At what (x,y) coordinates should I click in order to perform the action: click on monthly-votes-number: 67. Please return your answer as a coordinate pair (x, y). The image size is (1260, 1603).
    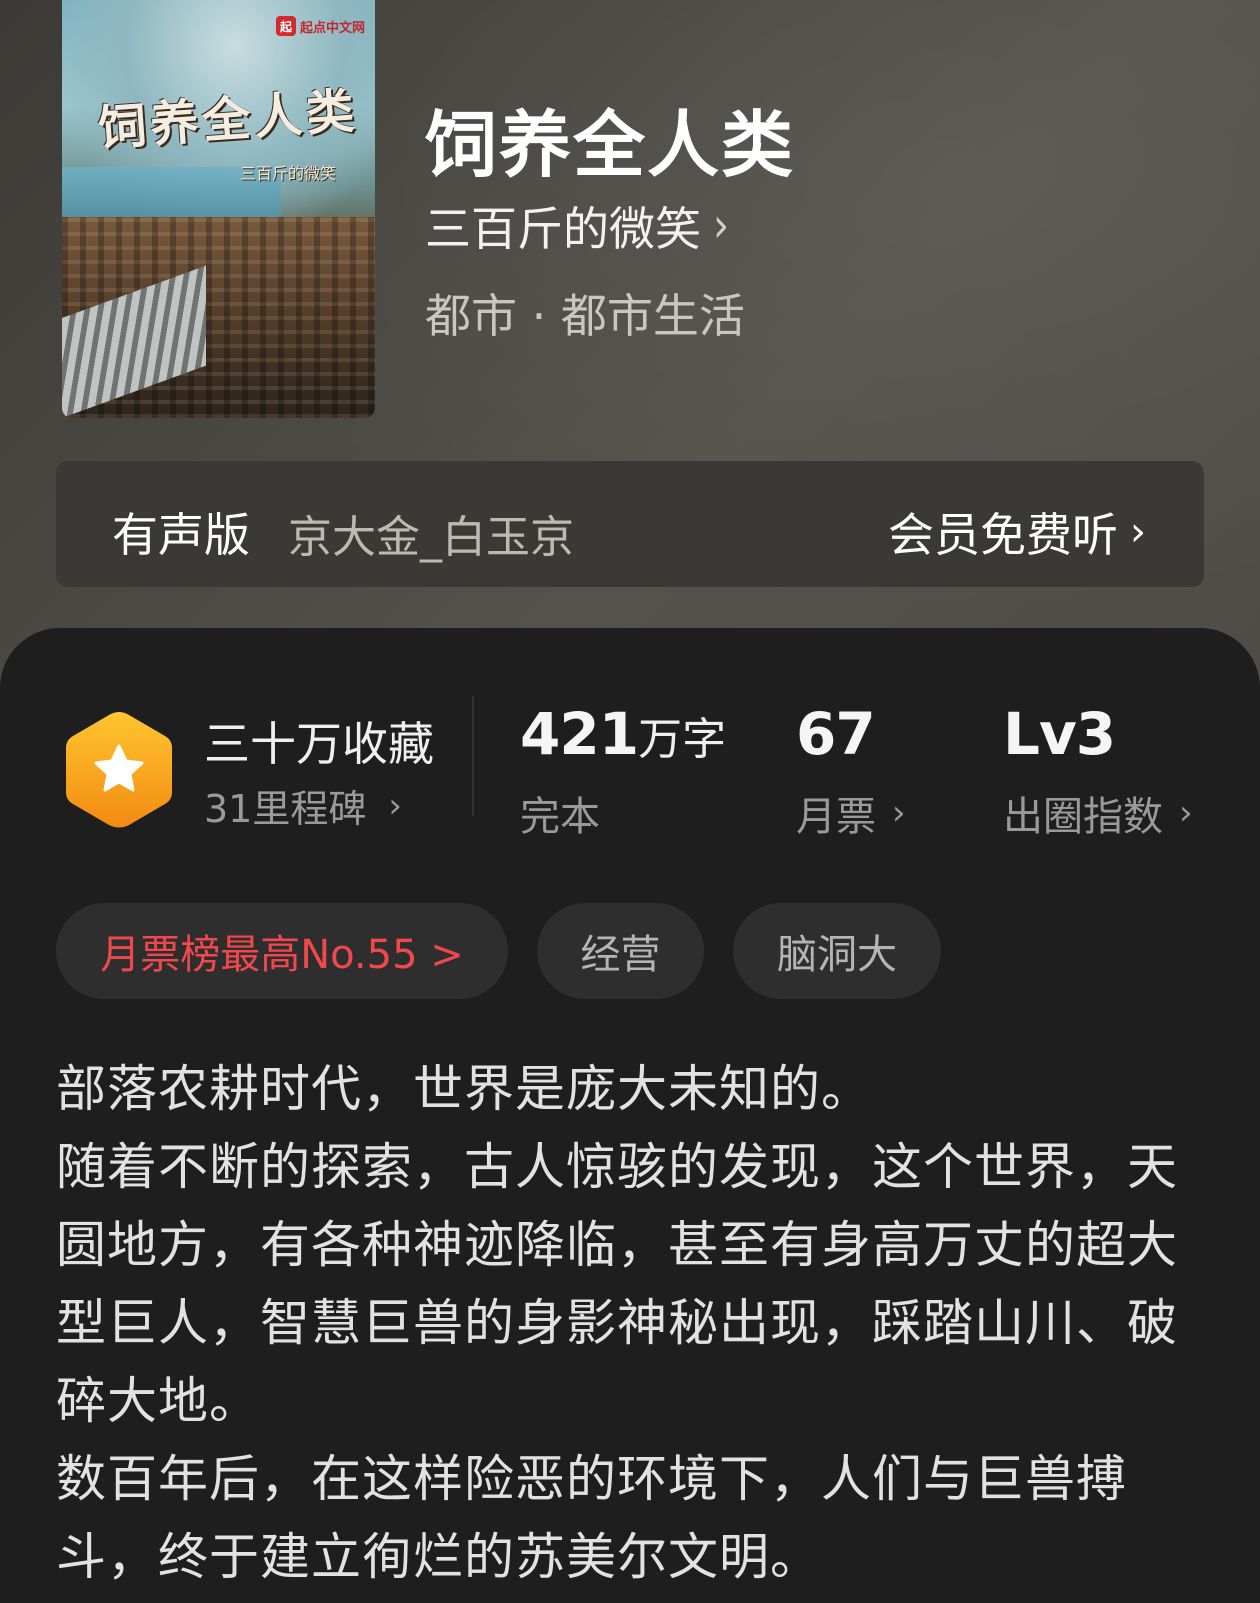
    Looking at the image, I should click on (836, 734).